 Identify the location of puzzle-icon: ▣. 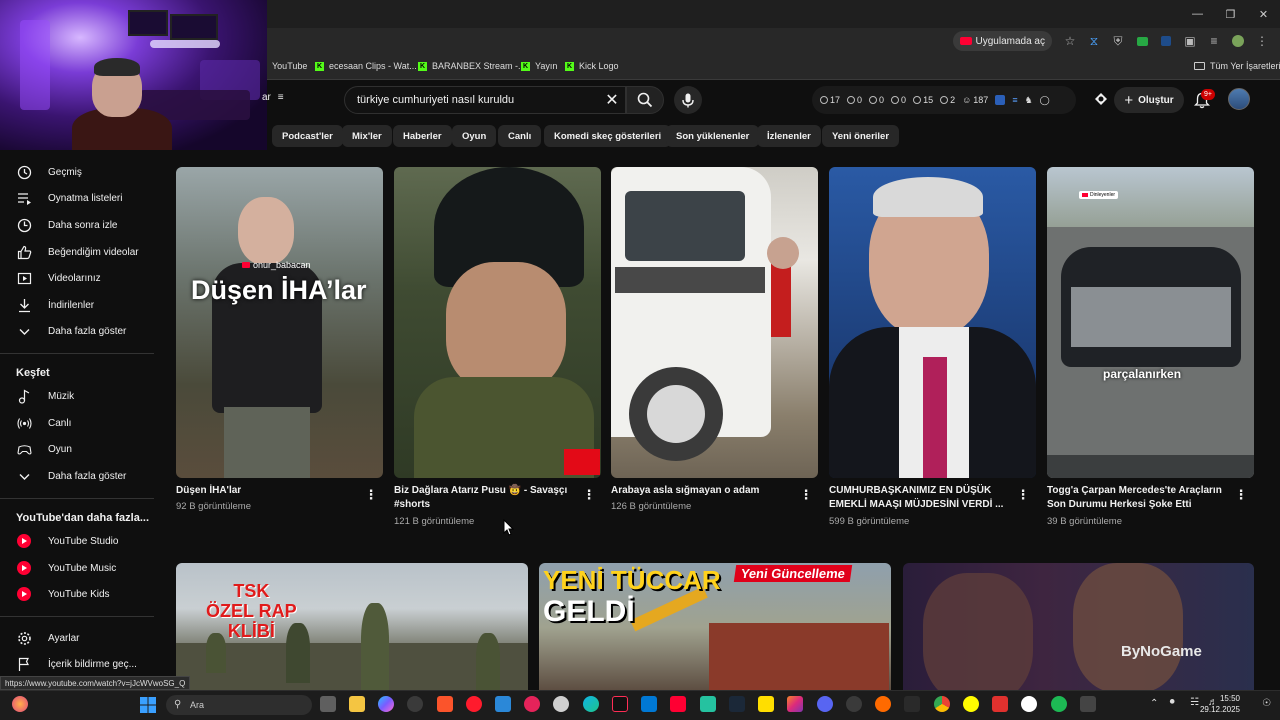
(1190, 41).